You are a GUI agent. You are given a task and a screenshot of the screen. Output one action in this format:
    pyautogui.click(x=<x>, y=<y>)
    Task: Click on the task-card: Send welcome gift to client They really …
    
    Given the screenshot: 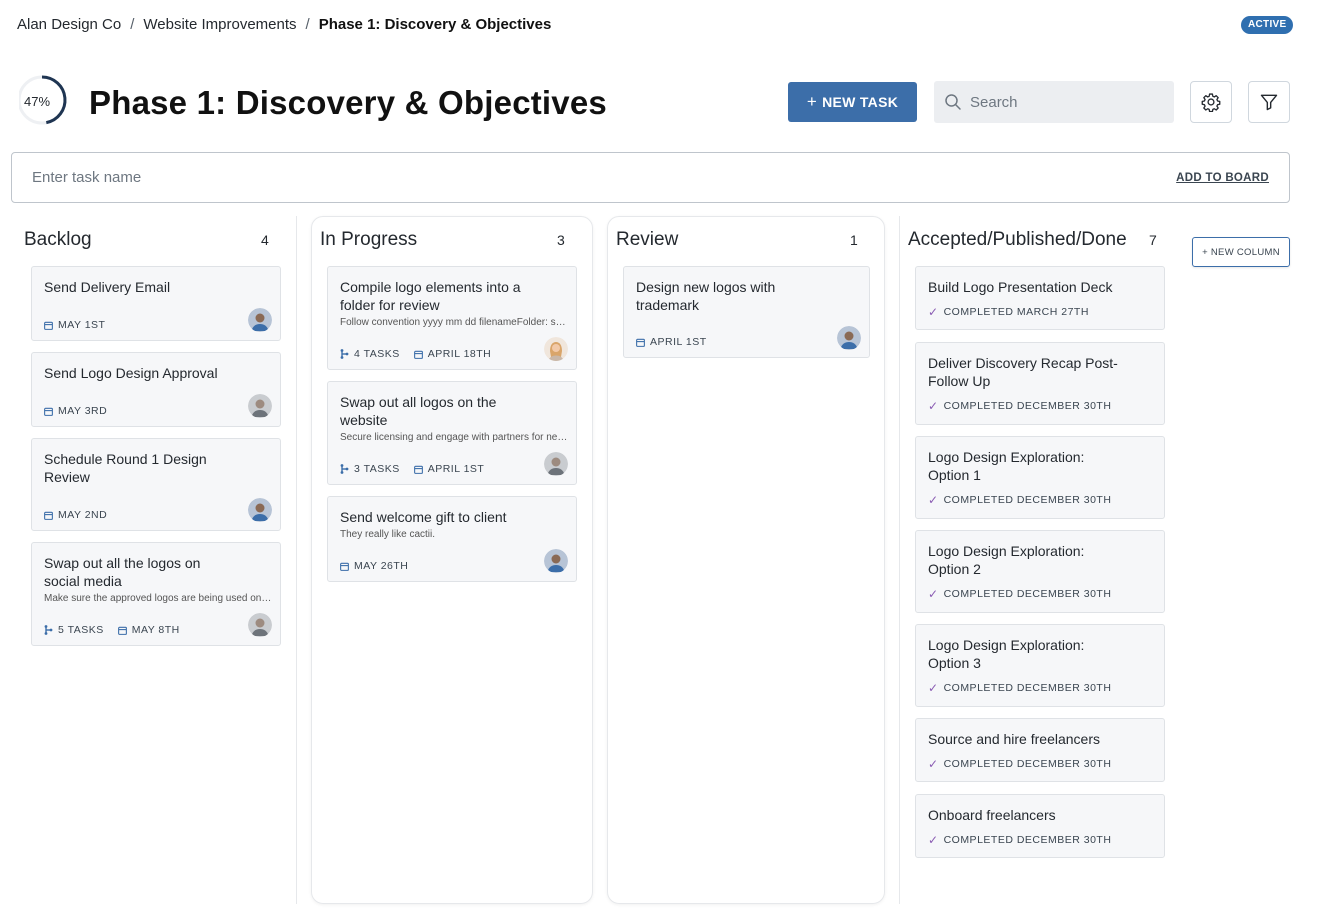 What is the action you would take?
    pyautogui.click(x=452, y=539)
    